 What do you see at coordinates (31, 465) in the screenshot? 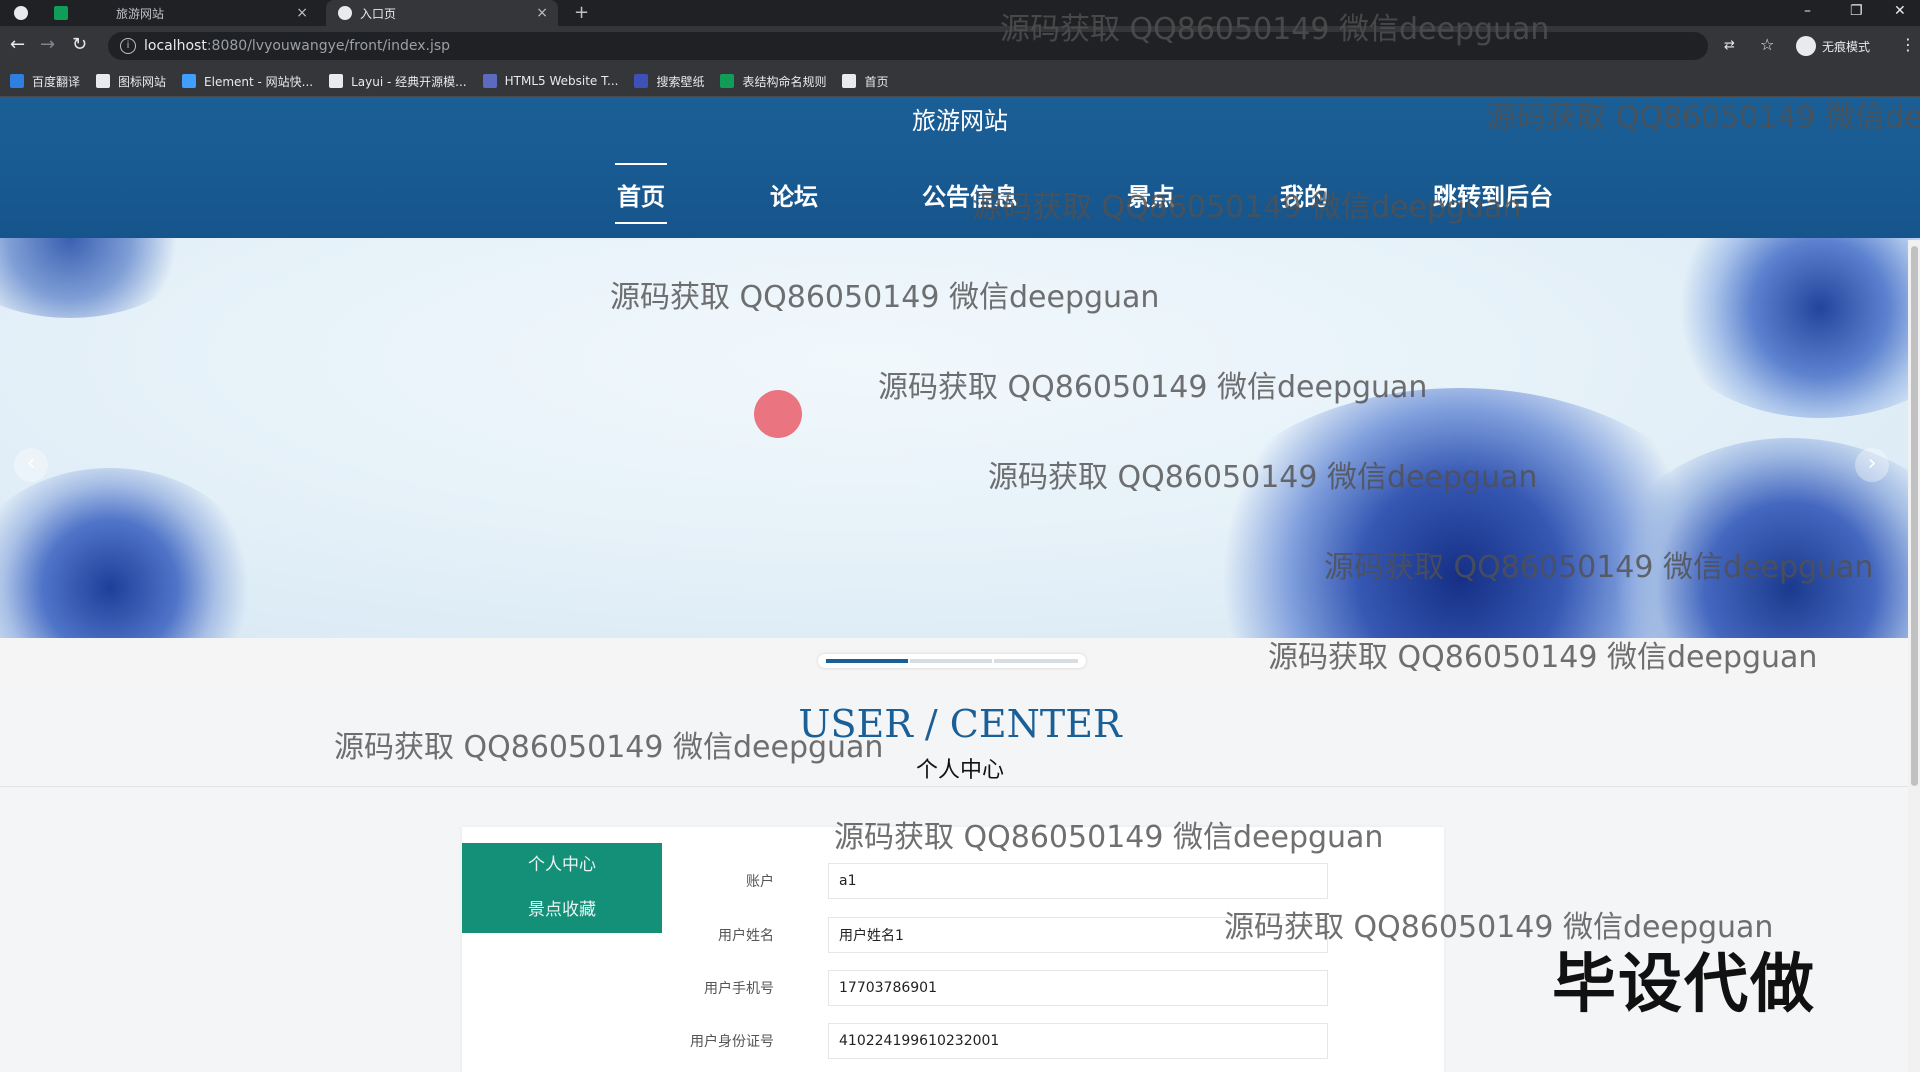
I see `carousel-prev-button: ‹` at bounding box center [31, 465].